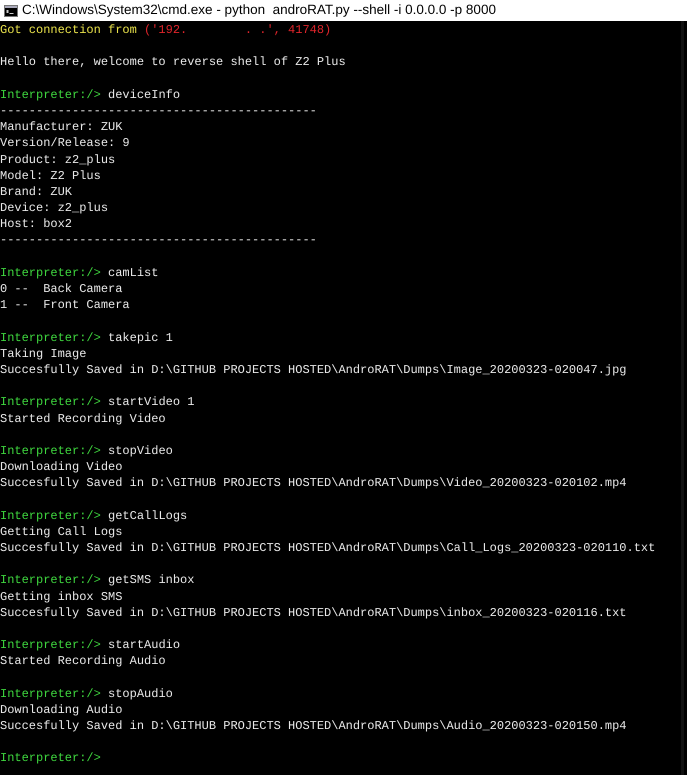  What do you see at coordinates (238, 30) in the screenshot?
I see `connection-address: ('192. . .', 41748)` at bounding box center [238, 30].